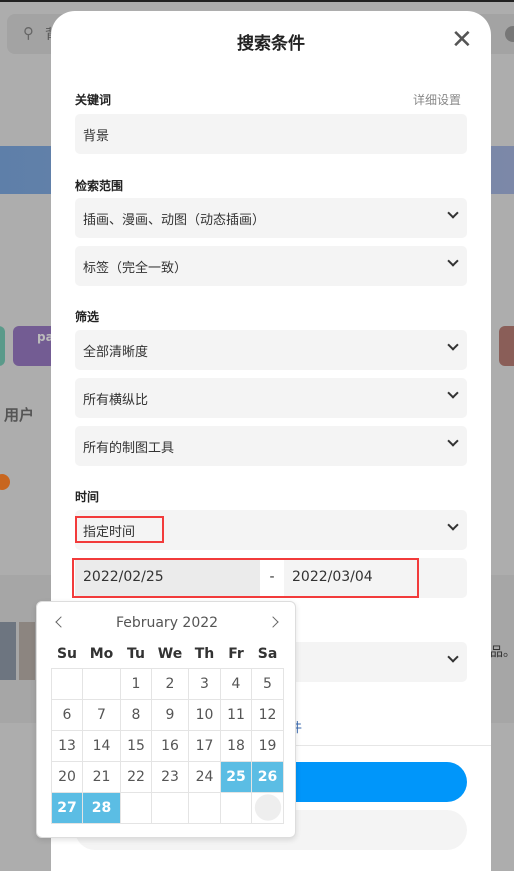  Describe the element at coordinates (101, 653) in the screenshot. I see `weekday-header: Mo` at that location.